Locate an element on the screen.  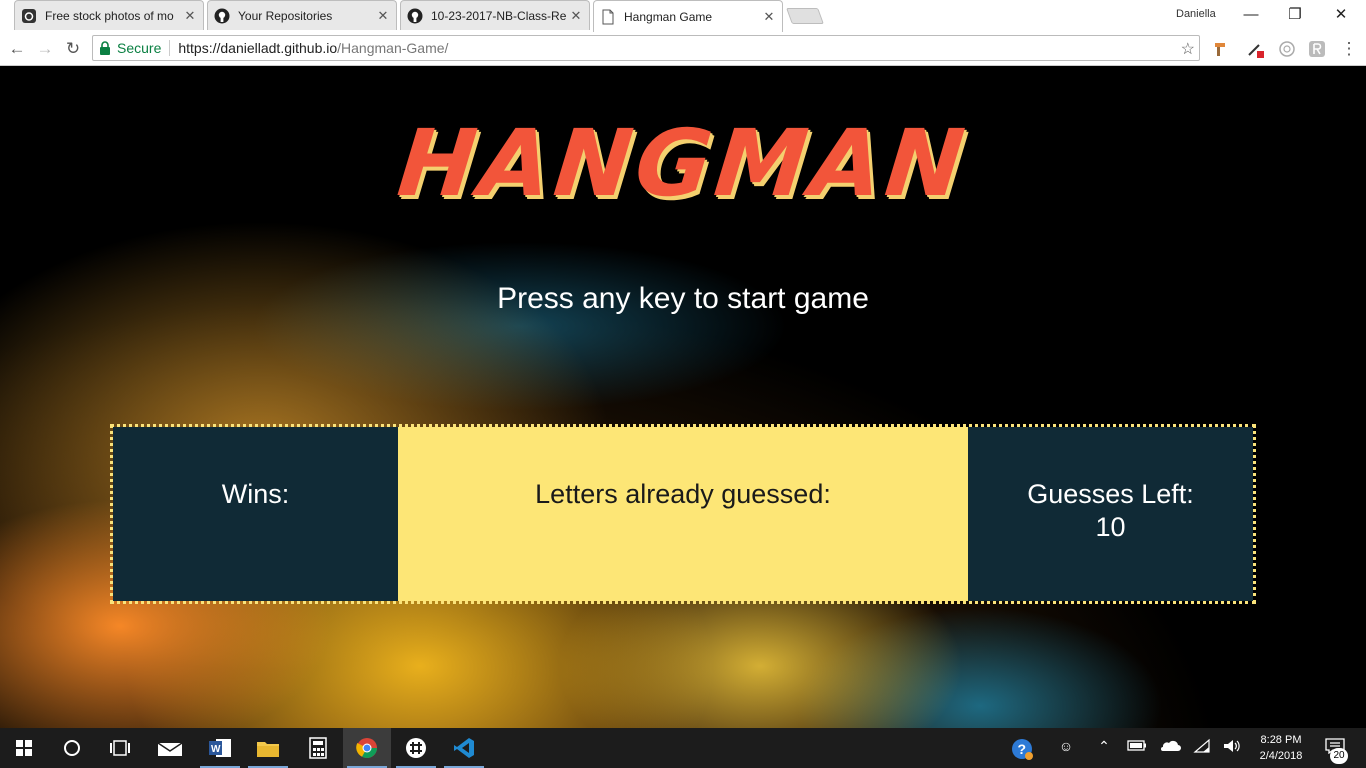
page-title: HANGMAN is located at coordinates (683, 163).